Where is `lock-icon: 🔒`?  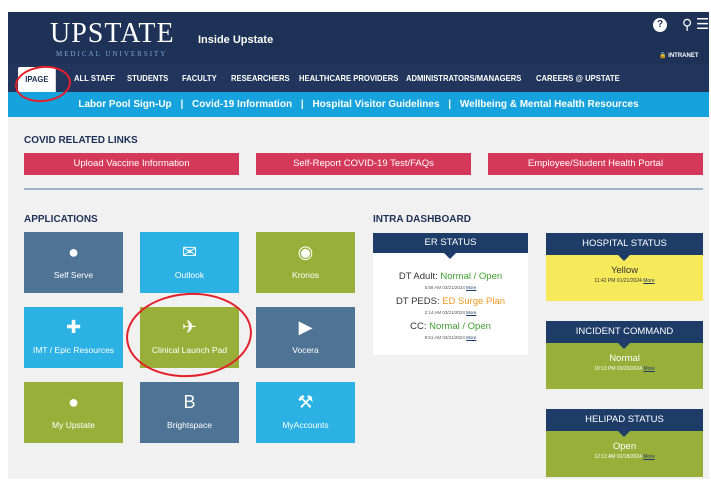
lock-icon: 🔒 is located at coordinates (663, 56).